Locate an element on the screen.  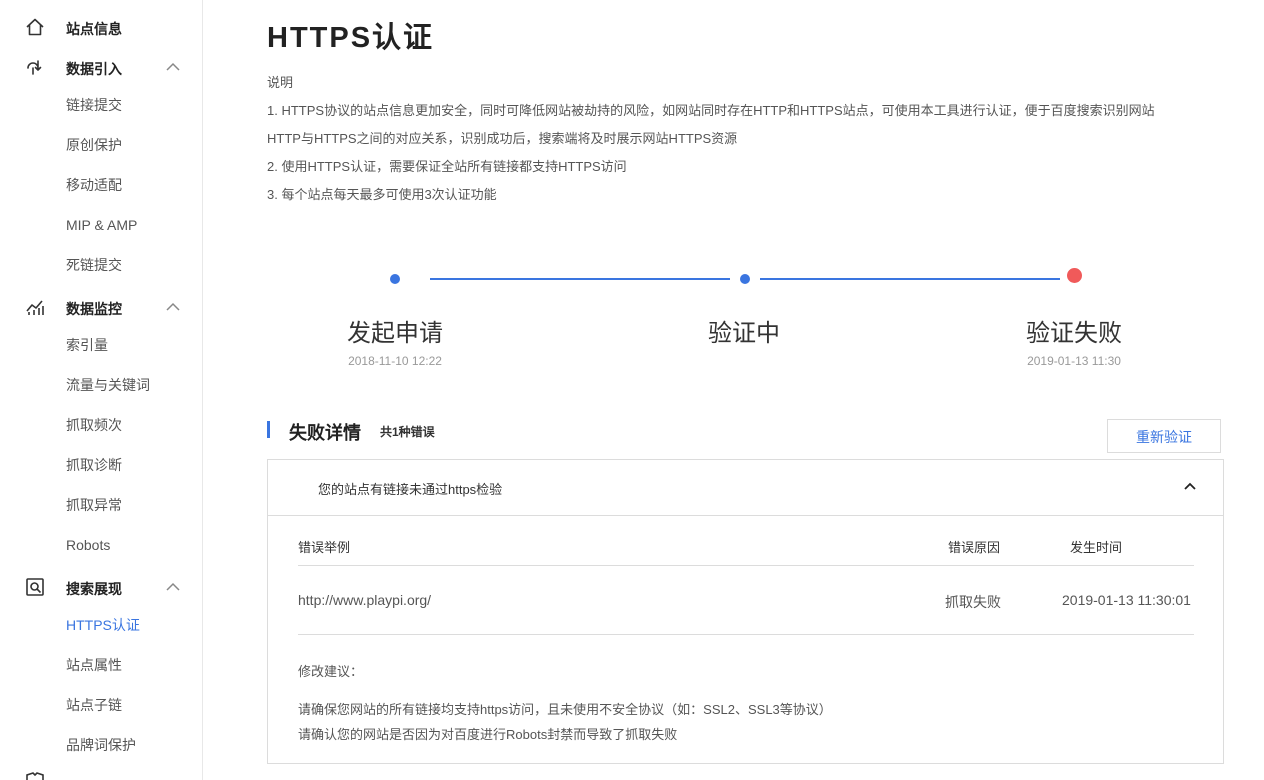
sidebar-group-label: 搜索展现 is located at coordinates (94, 589).